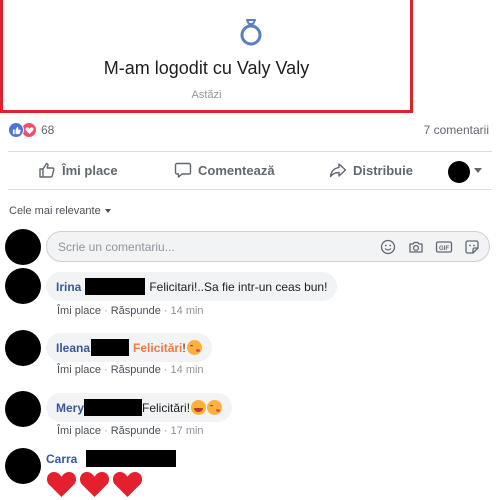 This screenshot has height=500, width=500. I want to click on composer-tools: GIF, so click(425, 247).